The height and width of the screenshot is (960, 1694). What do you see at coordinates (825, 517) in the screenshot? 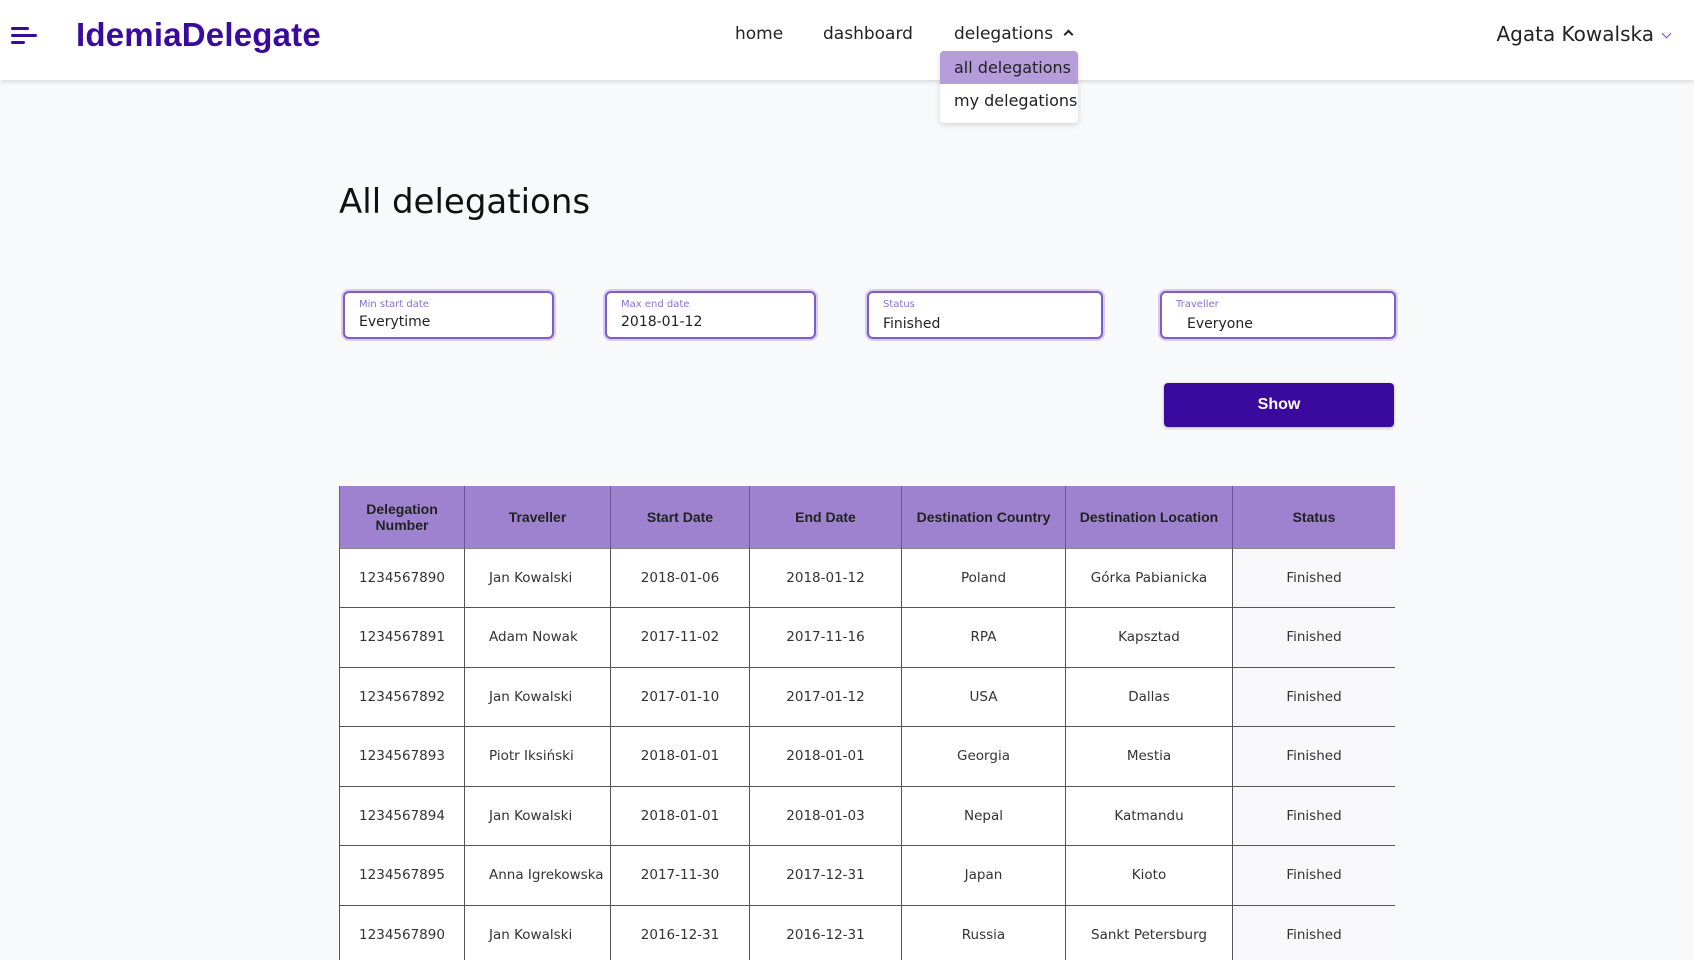
I see `column-header-end-date: End Date` at bounding box center [825, 517].